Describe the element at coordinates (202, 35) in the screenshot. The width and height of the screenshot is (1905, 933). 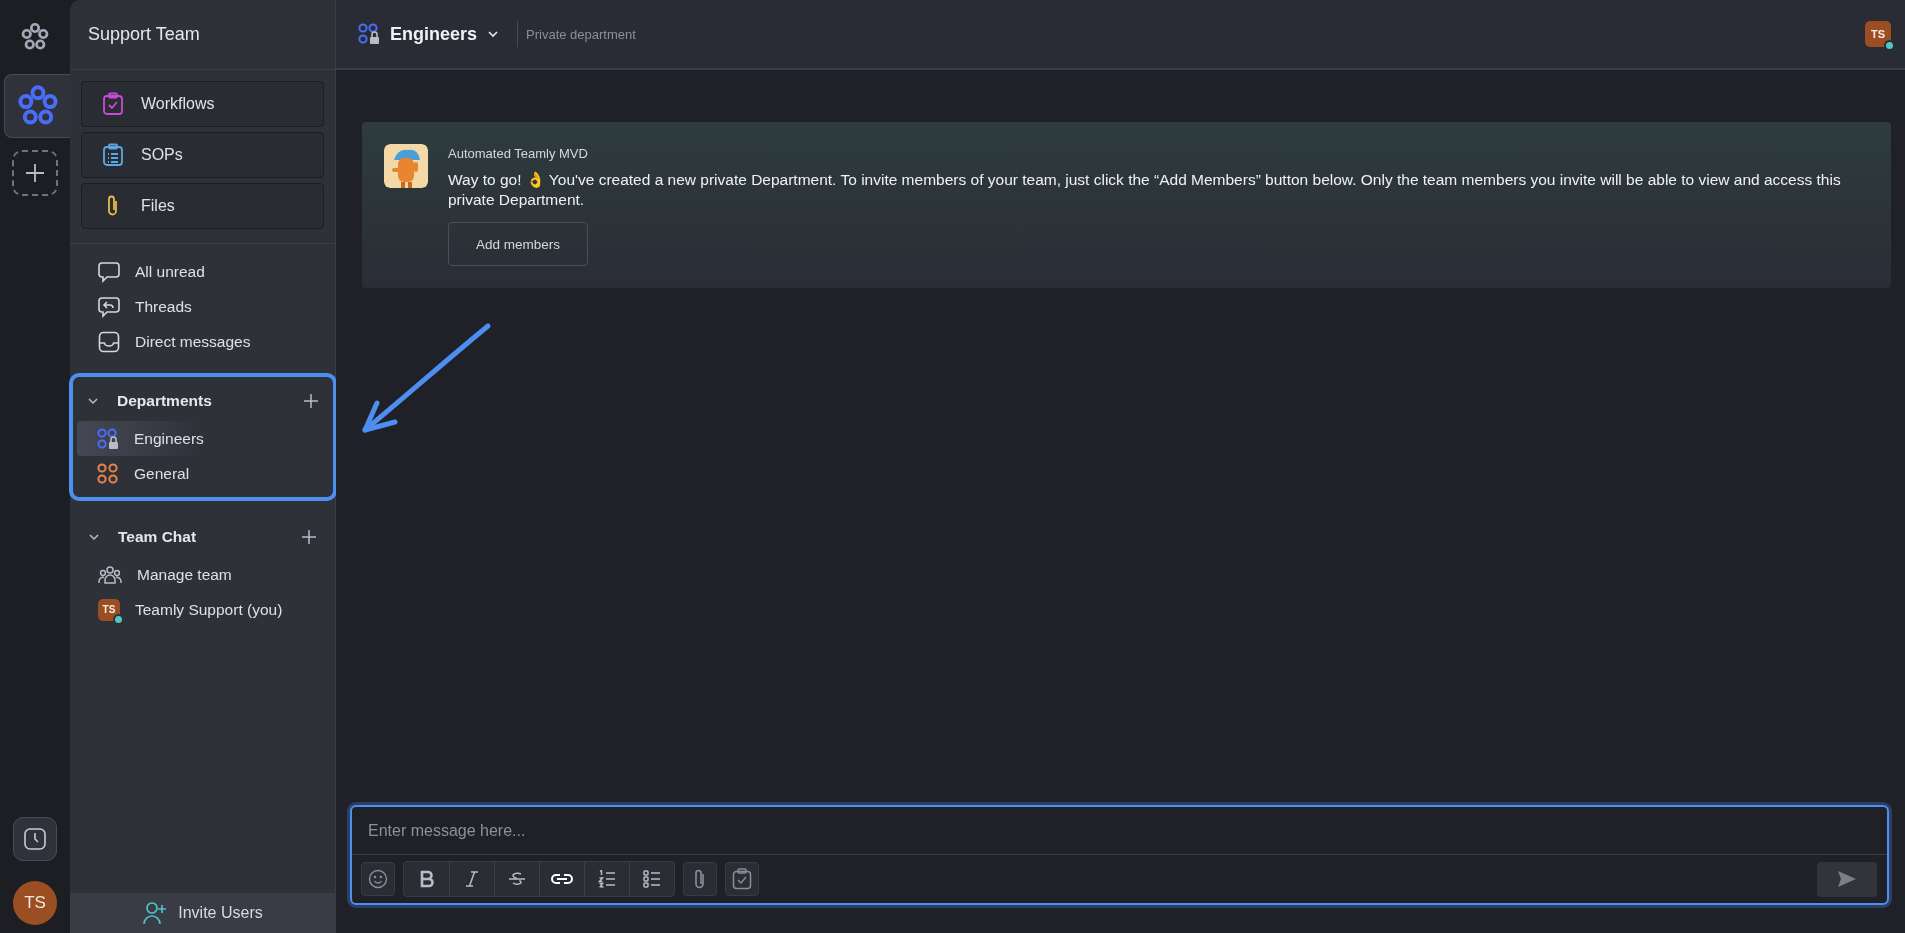
I see `team-name: Support Team` at that location.